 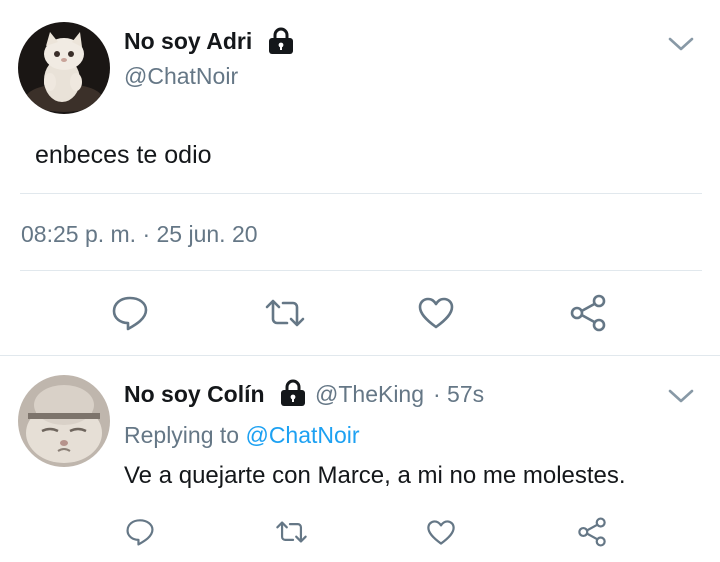 What do you see at coordinates (139, 234) in the screenshot?
I see `tweet-timestamp: 08:25 p. m. · 25 jun. 20` at bounding box center [139, 234].